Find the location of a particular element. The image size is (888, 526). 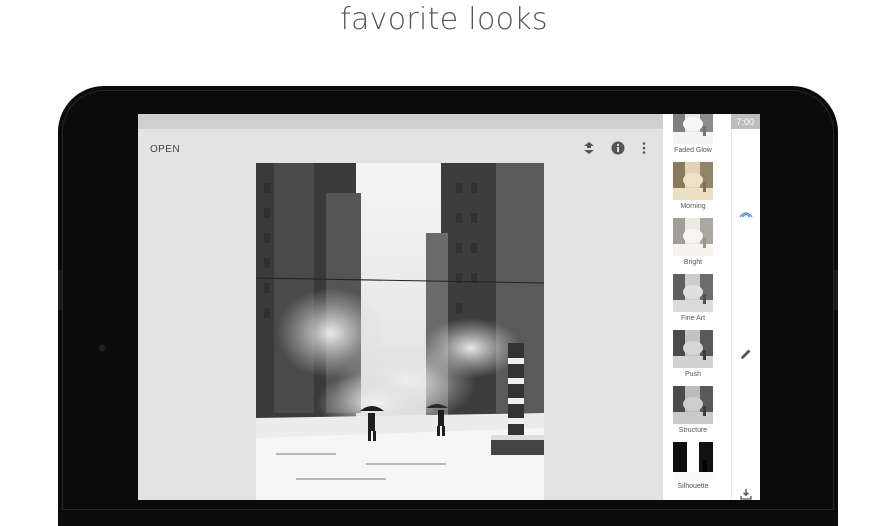

more-vert-icon is located at coordinates (644, 148).